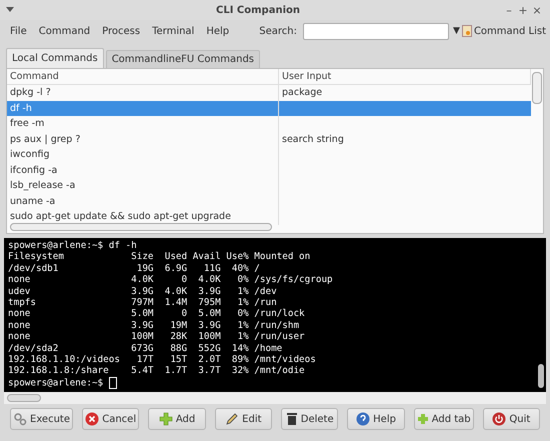 The height and width of the screenshot is (441, 550). Describe the element at coordinates (157, 314) in the screenshot. I see `terminal-line: none 5.0M 0 5.0M 0% /run/lock` at that location.